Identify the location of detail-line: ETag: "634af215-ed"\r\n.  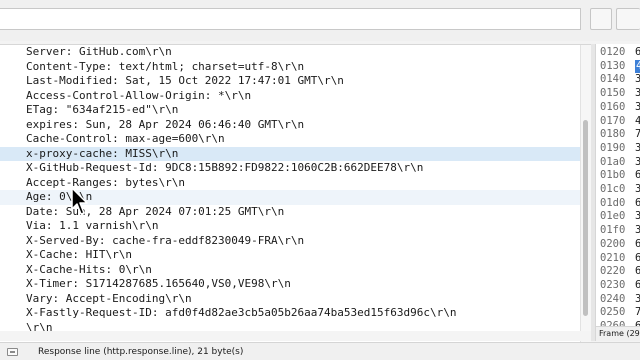
(290, 110).